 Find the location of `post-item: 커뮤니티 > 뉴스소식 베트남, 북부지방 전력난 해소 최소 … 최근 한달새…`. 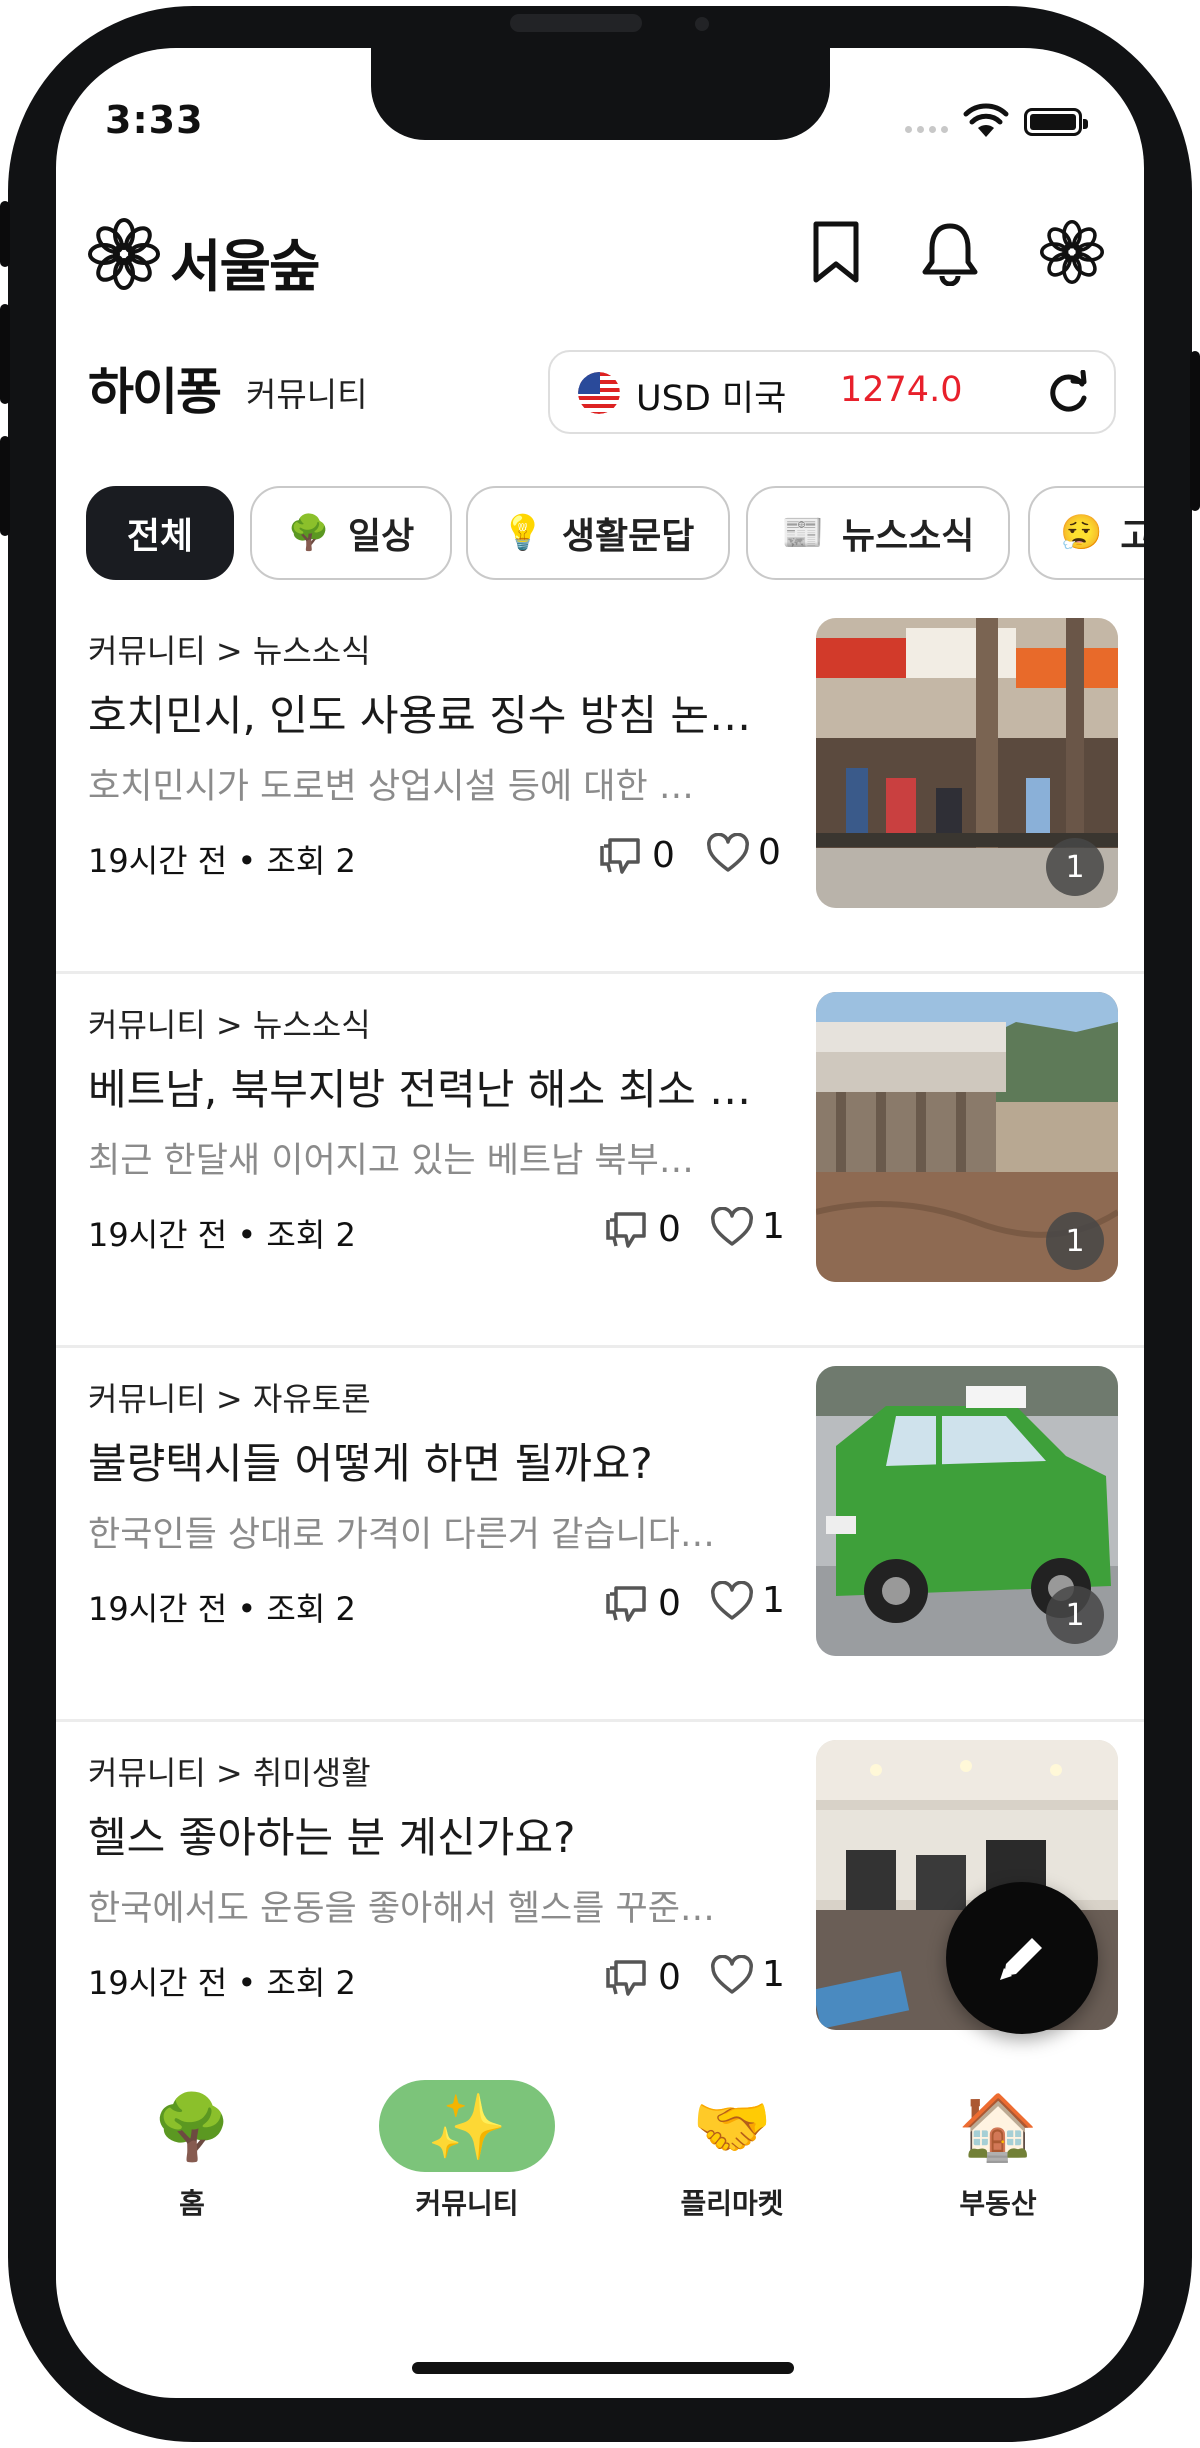

post-item: 커뮤니티 > 뉴스소식 베트남, 북부지방 전력난 해소 최소 … 최근 한달새… is located at coordinates (600, 1161).